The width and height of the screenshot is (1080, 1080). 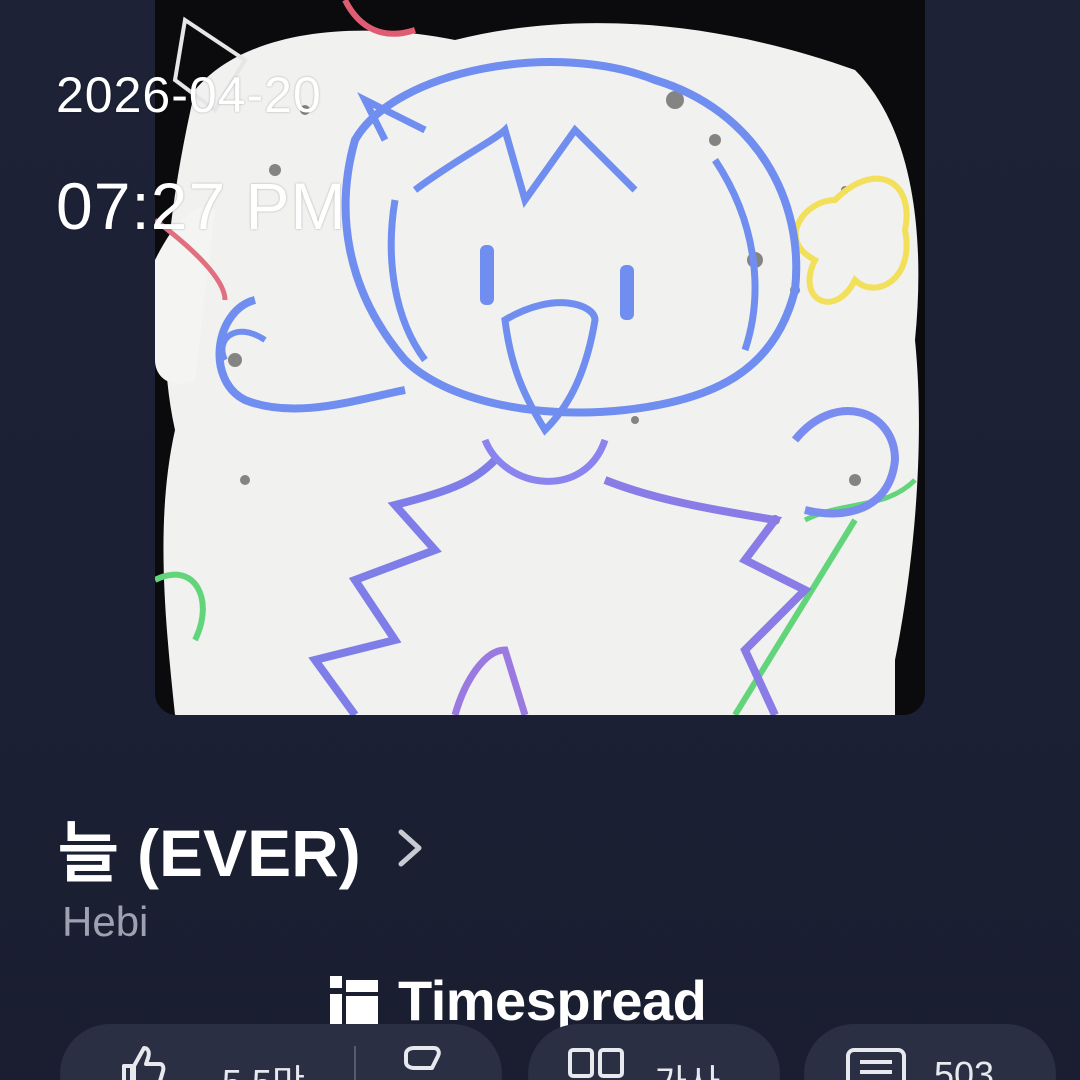 What do you see at coordinates (420, 1062) in the screenshot?
I see `share-icon` at bounding box center [420, 1062].